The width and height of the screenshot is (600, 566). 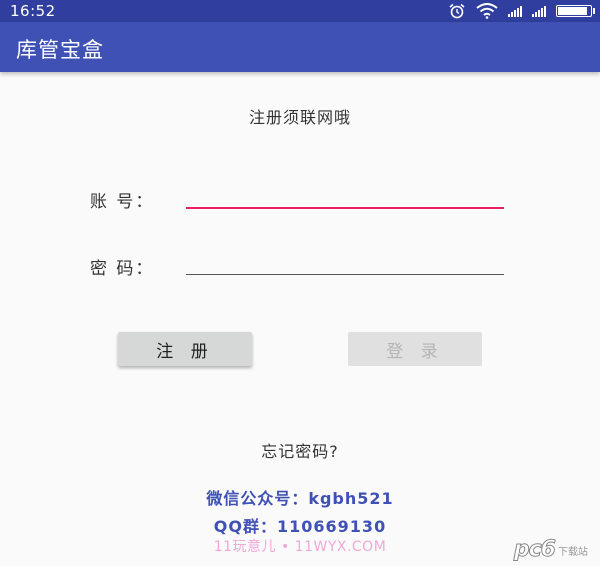 What do you see at coordinates (300, 547) in the screenshot?
I see `watermark-text: 11玩意儿 • 11WYX.COM` at bounding box center [300, 547].